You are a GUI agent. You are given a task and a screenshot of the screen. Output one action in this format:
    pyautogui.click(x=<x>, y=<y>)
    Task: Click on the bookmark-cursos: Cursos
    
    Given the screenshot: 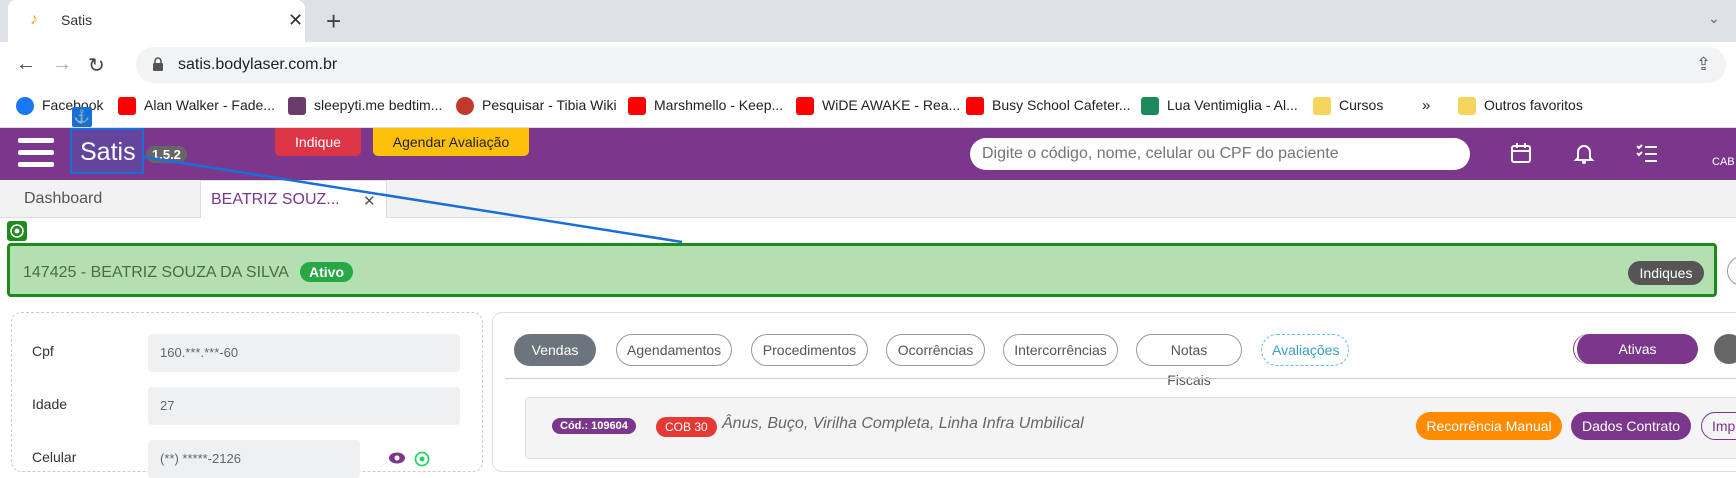 What is the action you would take?
    pyautogui.click(x=1348, y=106)
    